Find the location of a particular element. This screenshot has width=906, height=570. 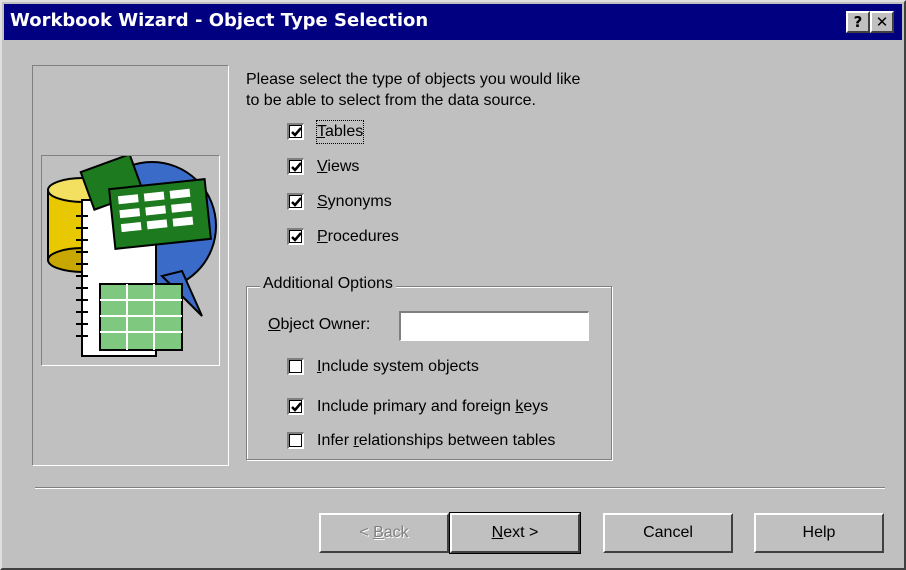

illustration-frame is located at coordinates (130, 259).